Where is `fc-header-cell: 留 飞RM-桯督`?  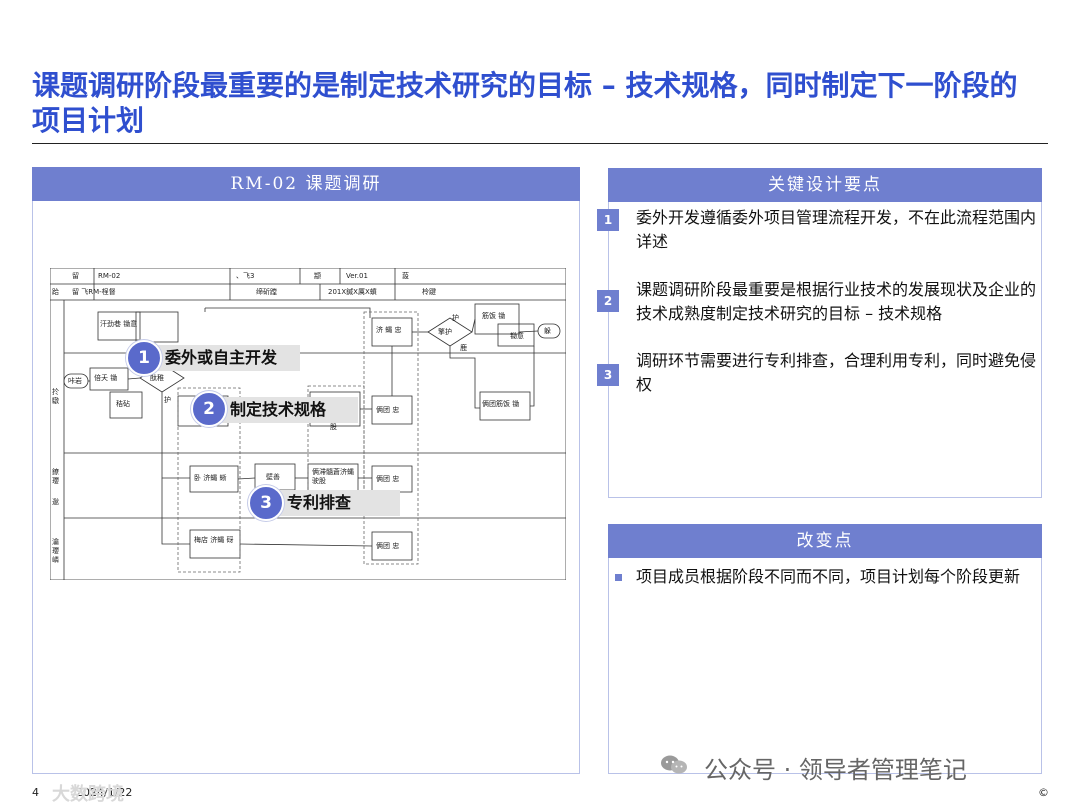
fc-header-cell: 留 飞RM-桯督 is located at coordinates (94, 292).